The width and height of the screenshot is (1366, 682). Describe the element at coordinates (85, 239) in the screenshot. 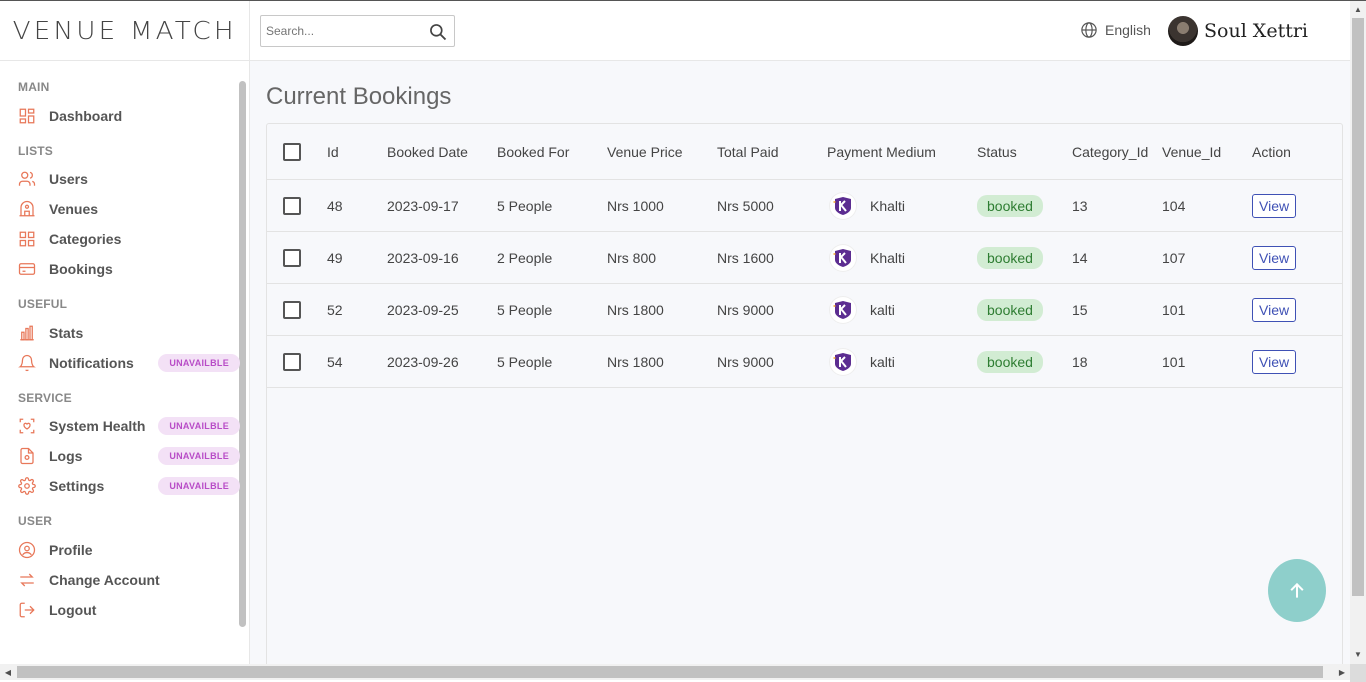

I see `sidebar-item-label: Categories` at that location.